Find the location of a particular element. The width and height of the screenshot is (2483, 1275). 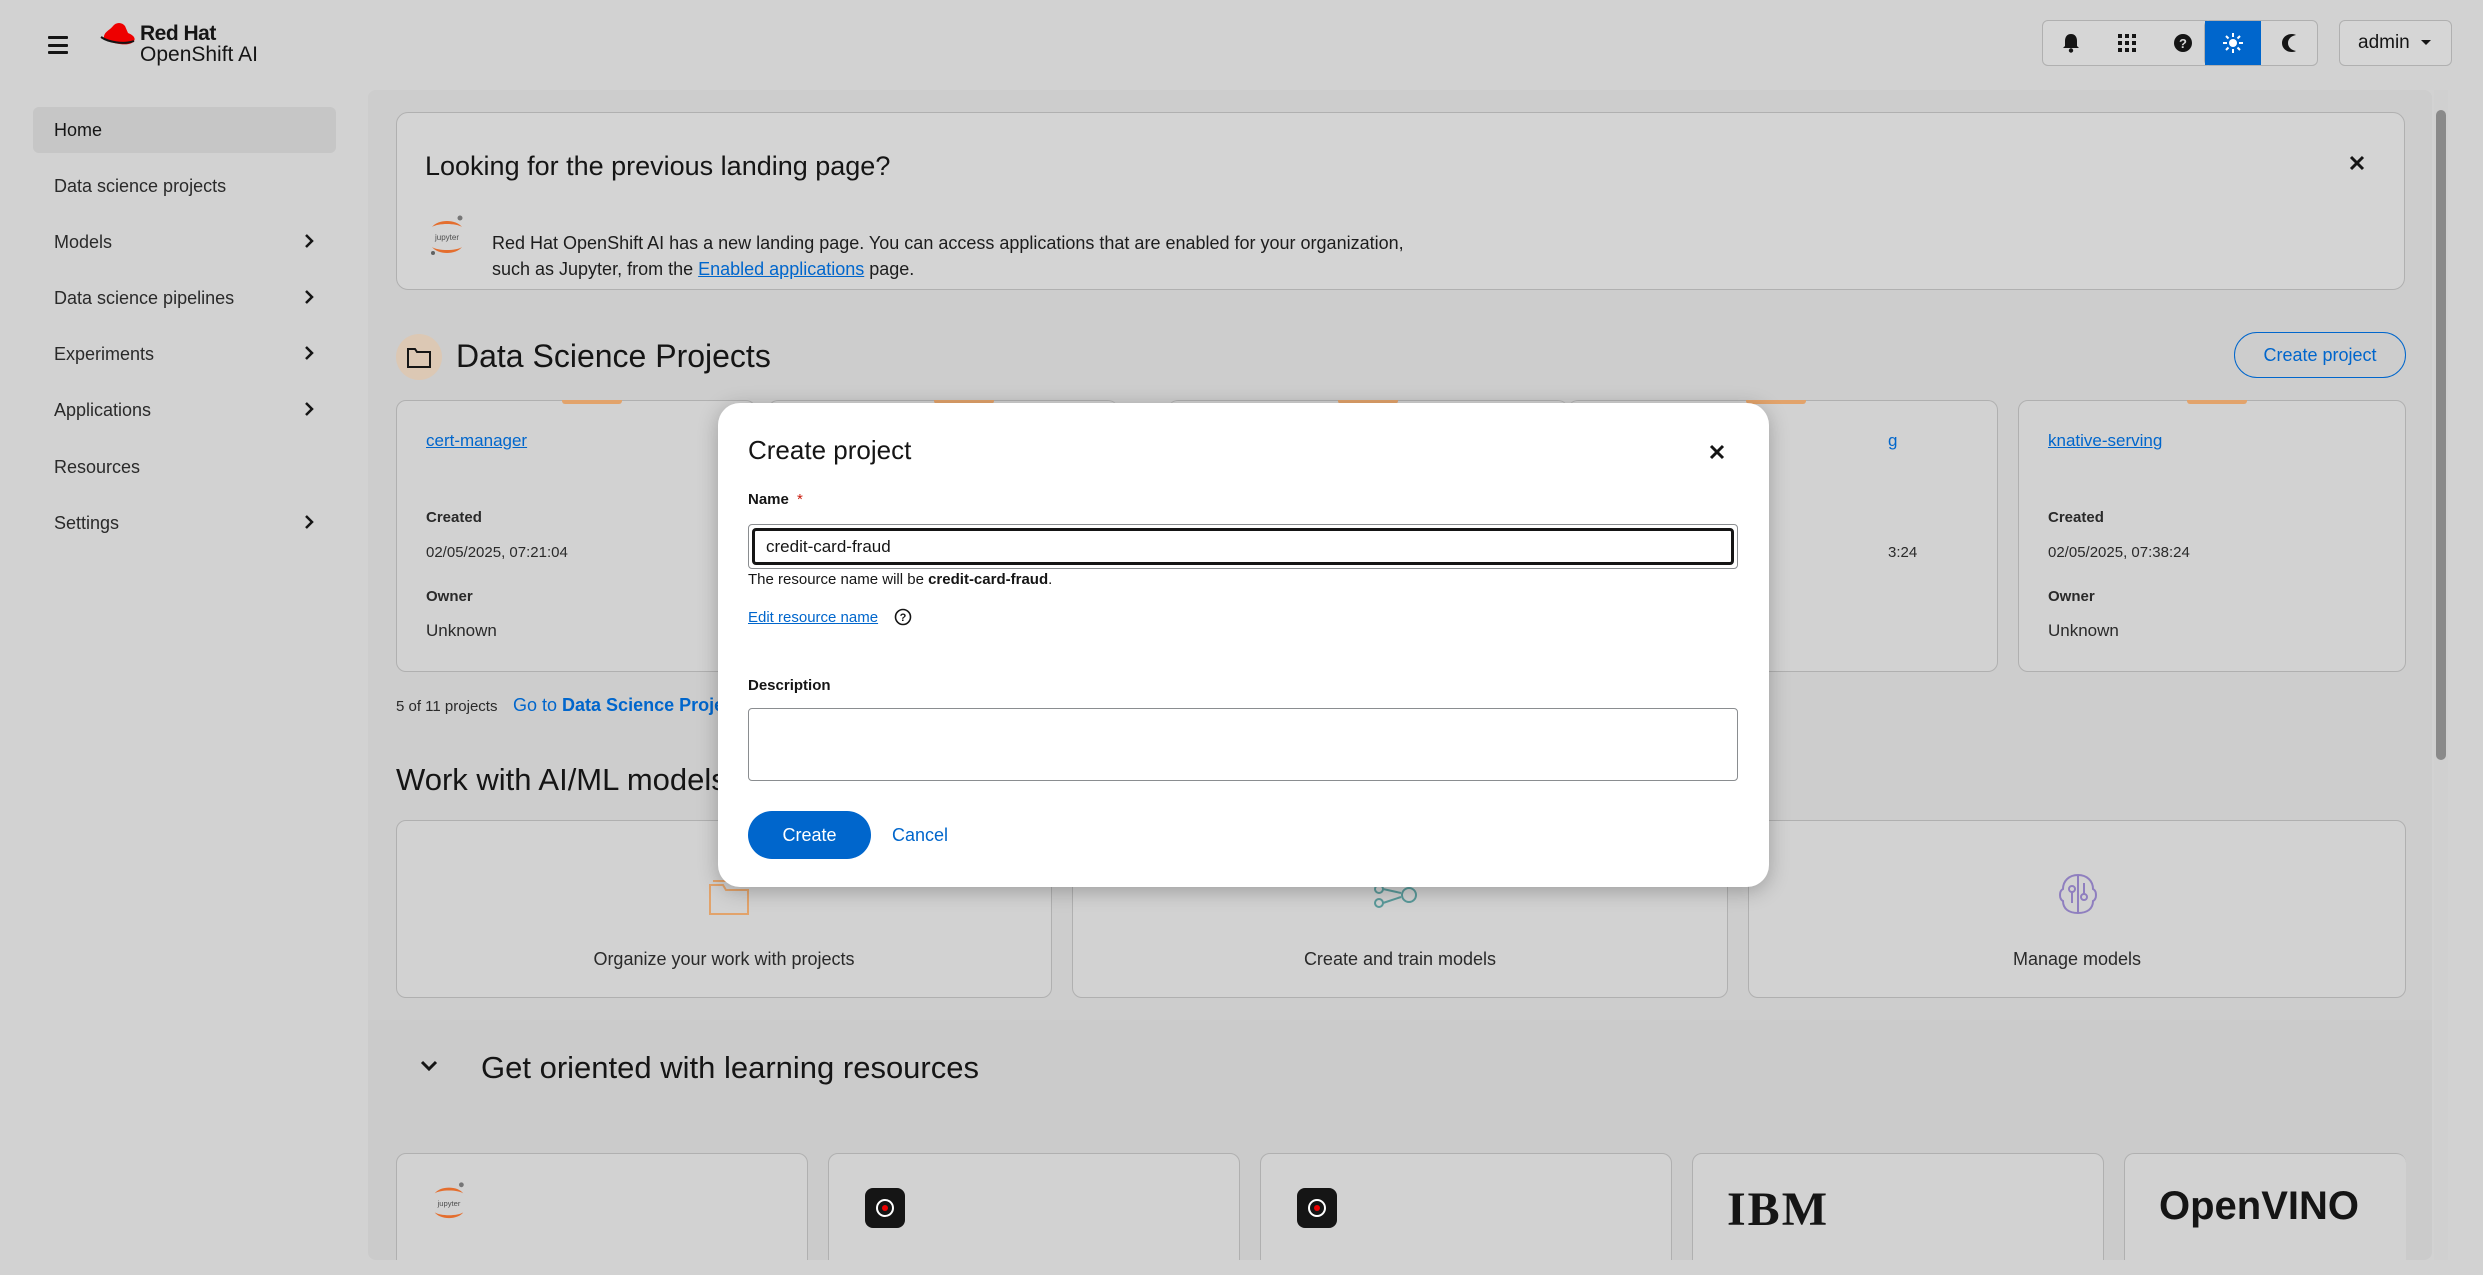

created-value: 3:24 is located at coordinates (1903, 552).